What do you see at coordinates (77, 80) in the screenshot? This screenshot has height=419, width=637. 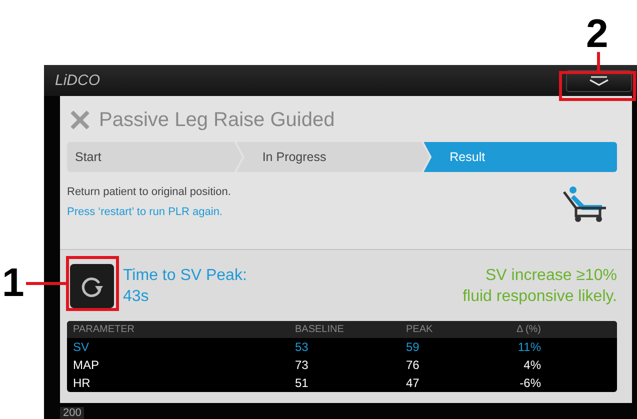 I see `brand-logo: LiDCO` at bounding box center [77, 80].